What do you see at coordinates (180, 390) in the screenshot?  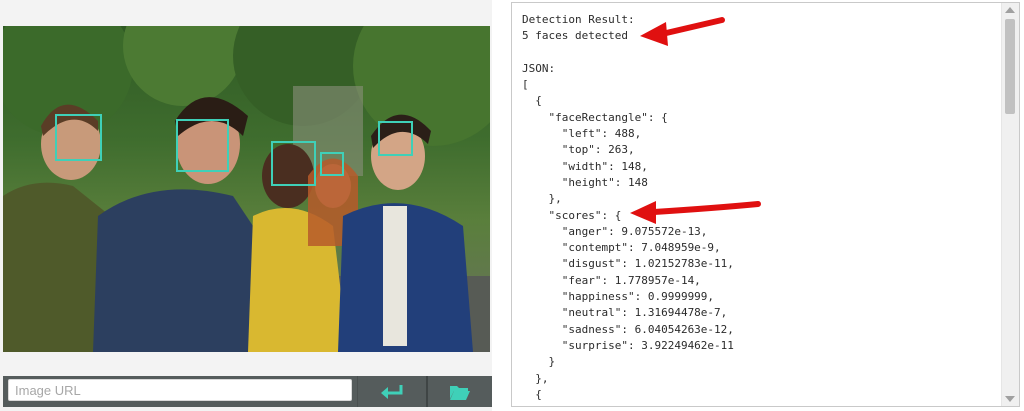 I see `image-url-input` at bounding box center [180, 390].